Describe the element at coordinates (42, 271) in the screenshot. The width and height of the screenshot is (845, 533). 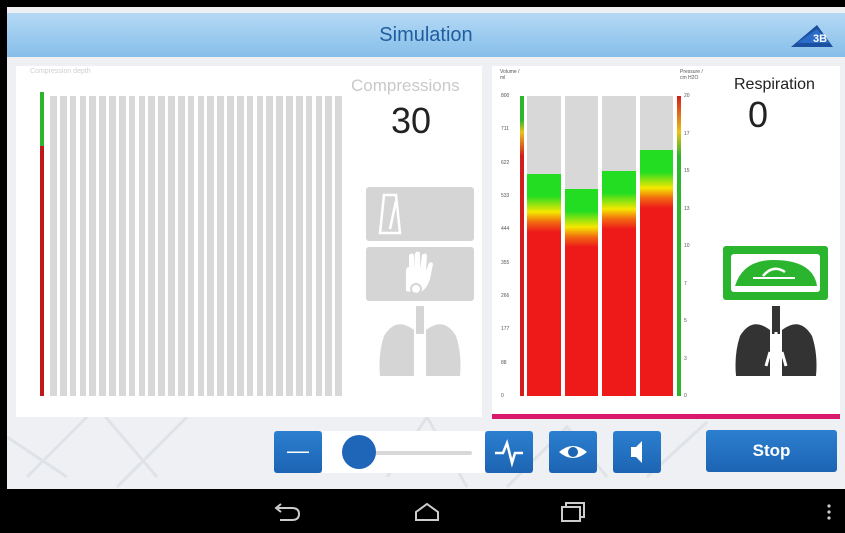
I see `depth-meter-red` at that location.